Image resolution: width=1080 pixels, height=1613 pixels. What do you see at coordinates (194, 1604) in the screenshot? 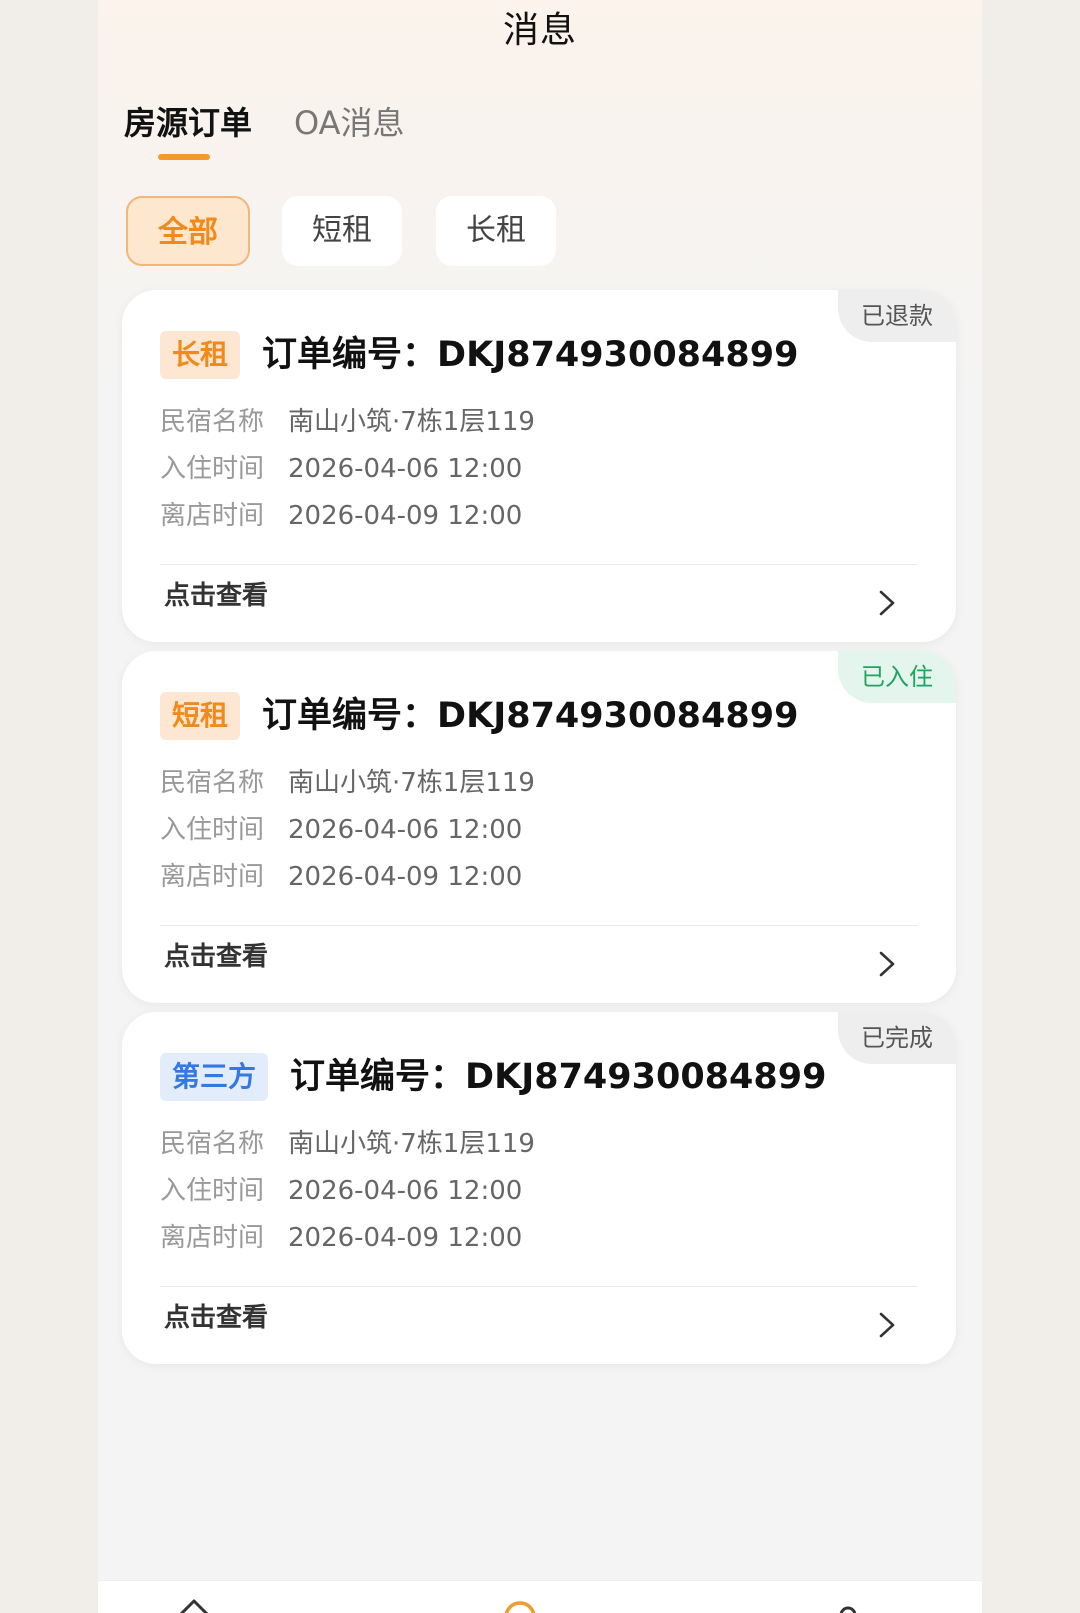
I see `home-icon` at bounding box center [194, 1604].